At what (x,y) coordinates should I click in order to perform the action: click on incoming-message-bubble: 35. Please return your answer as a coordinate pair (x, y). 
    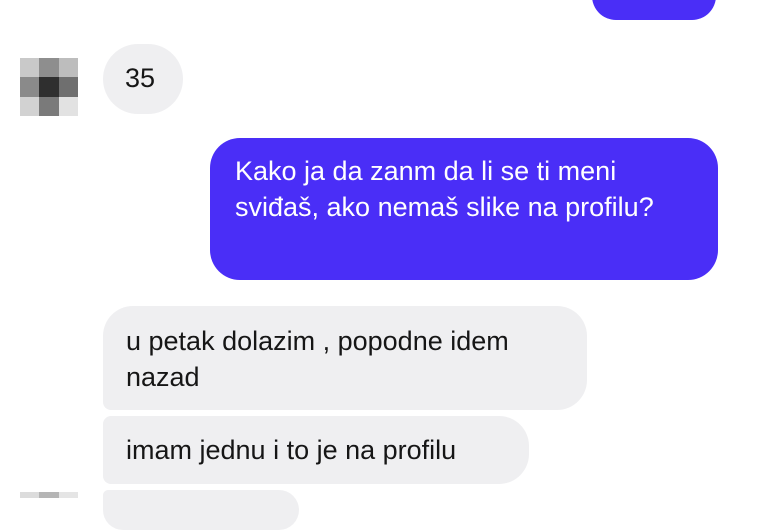
    Looking at the image, I should click on (143, 79).